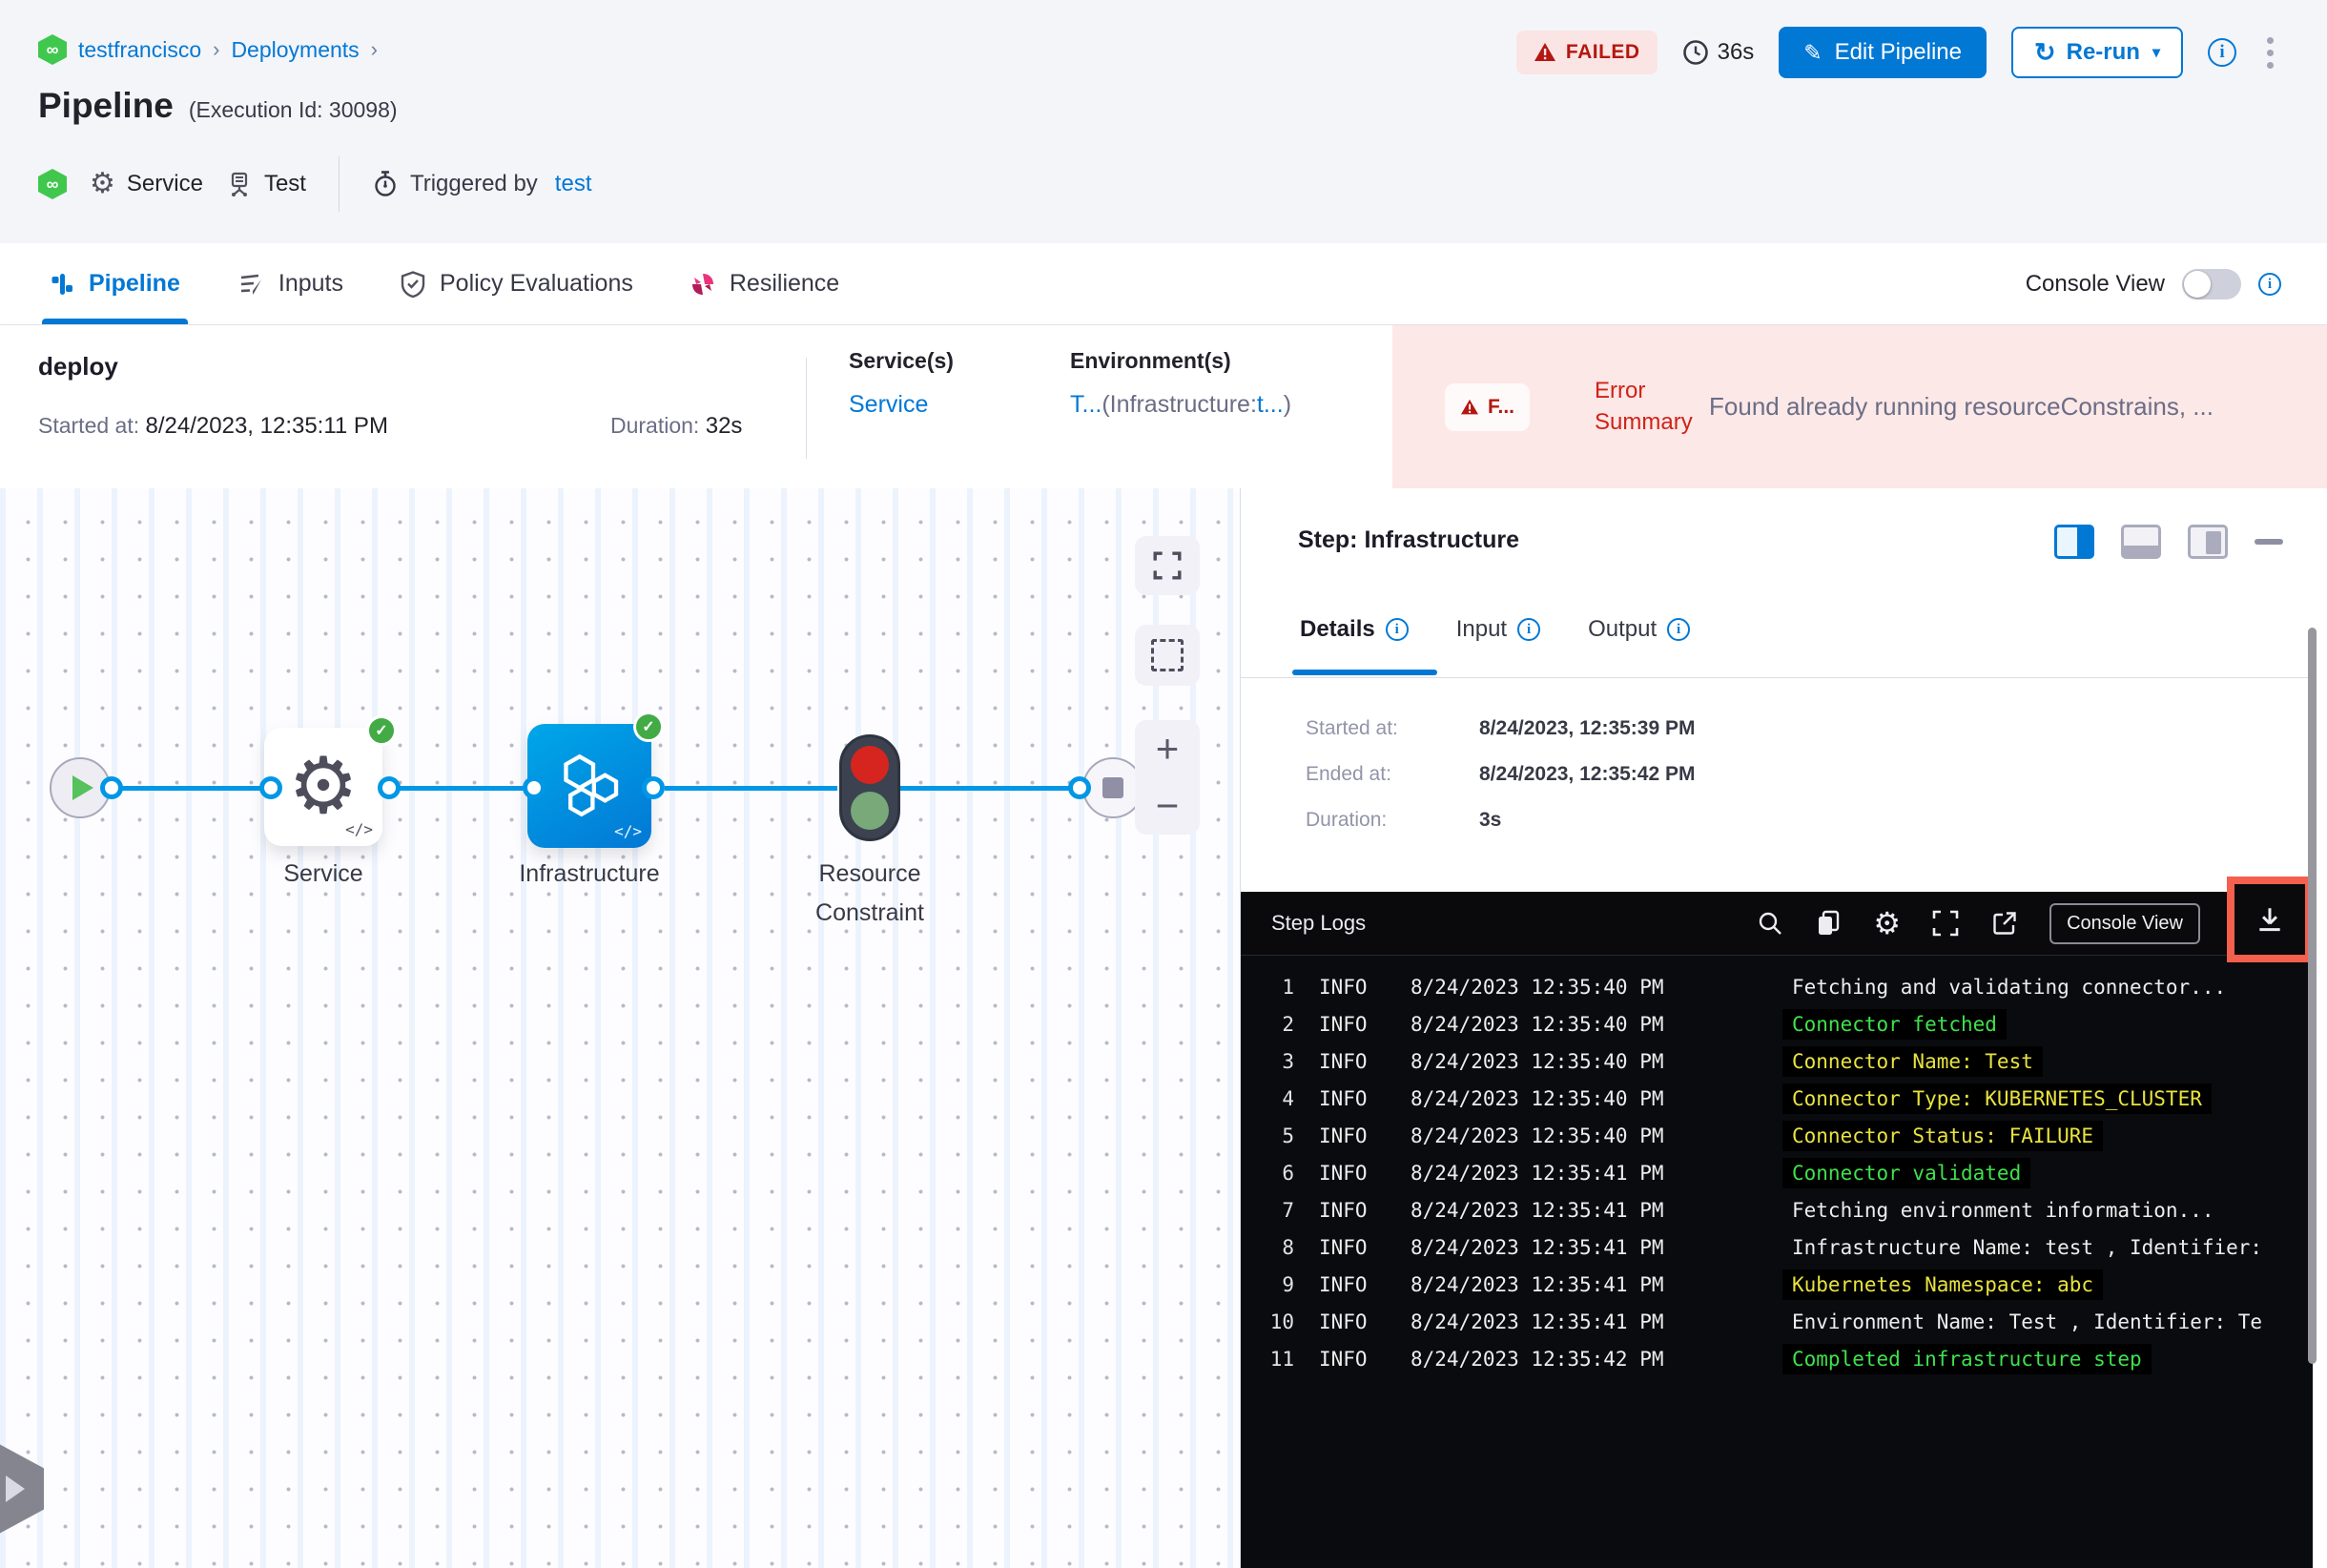 This screenshot has height=1568, width=2327. What do you see at coordinates (764, 283) in the screenshot?
I see `tab-resilience: Resilience` at bounding box center [764, 283].